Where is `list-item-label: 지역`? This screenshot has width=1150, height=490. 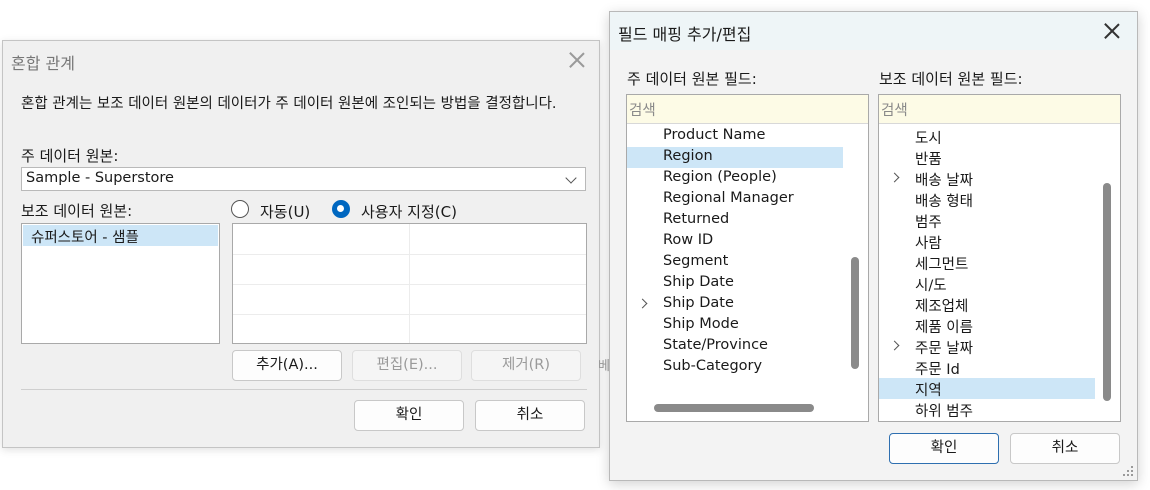 list-item-label: 지역 is located at coordinates (928, 391).